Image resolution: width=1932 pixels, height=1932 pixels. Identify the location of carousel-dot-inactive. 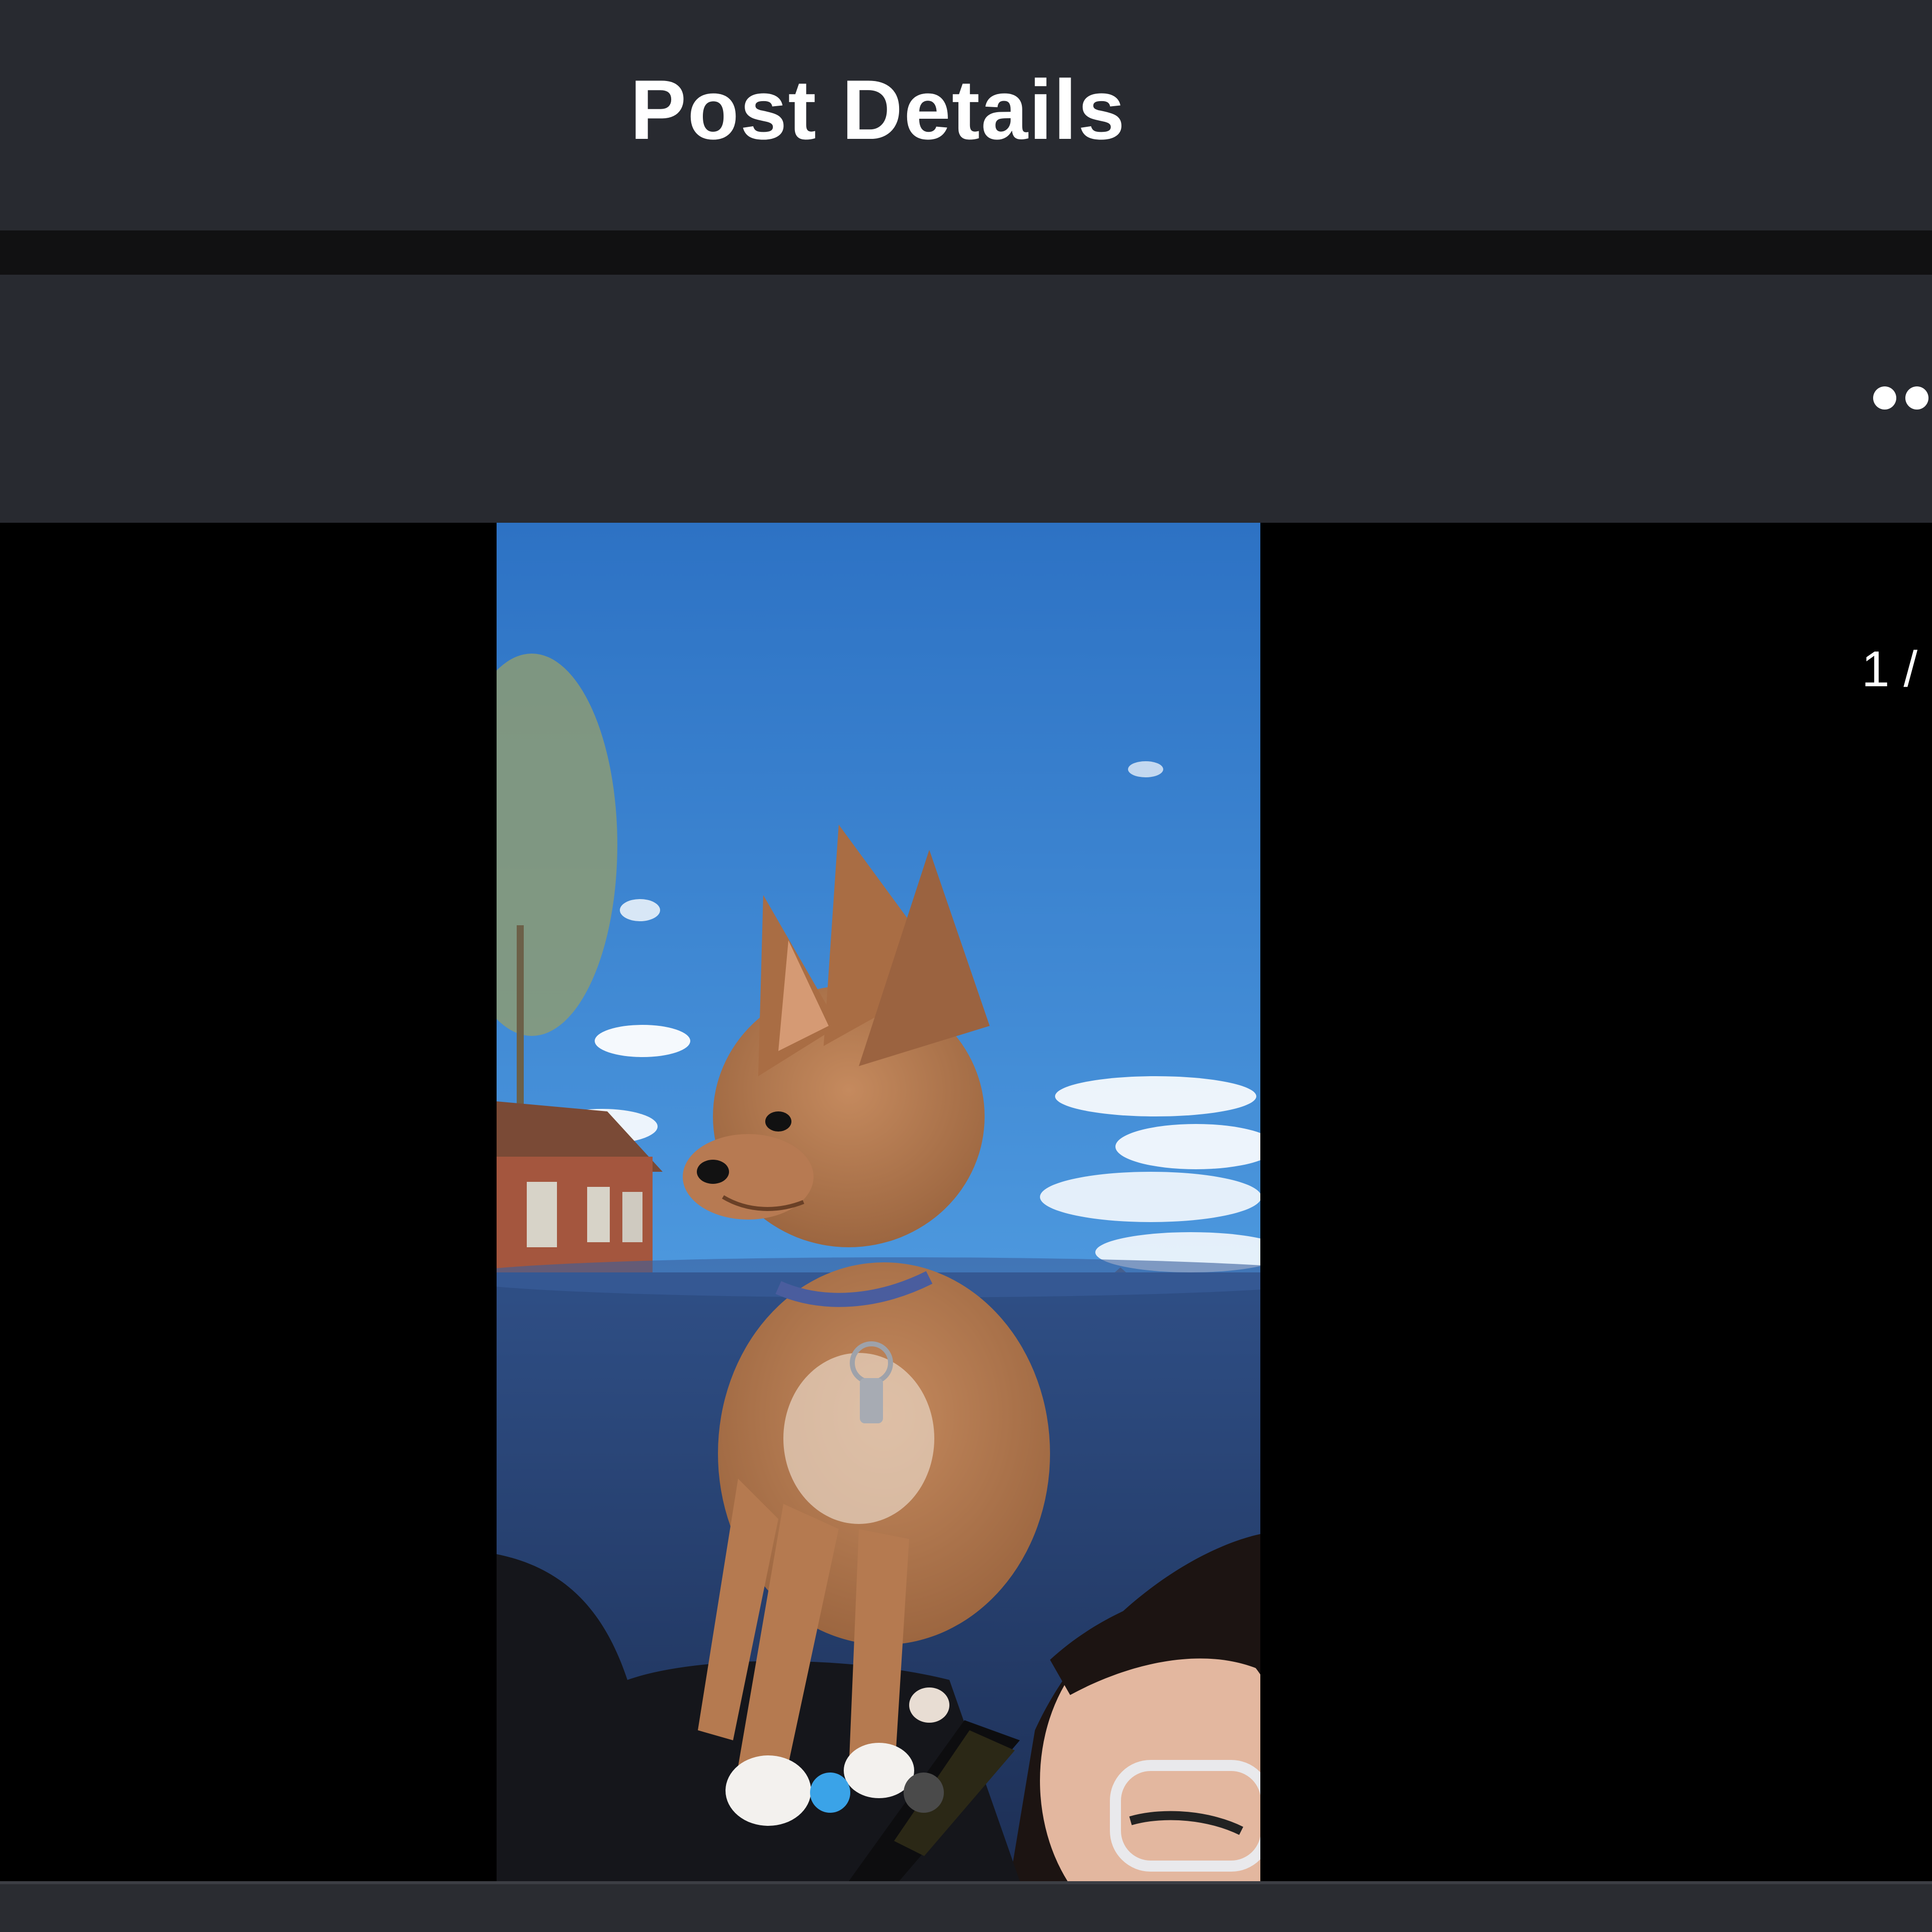
(924, 1793).